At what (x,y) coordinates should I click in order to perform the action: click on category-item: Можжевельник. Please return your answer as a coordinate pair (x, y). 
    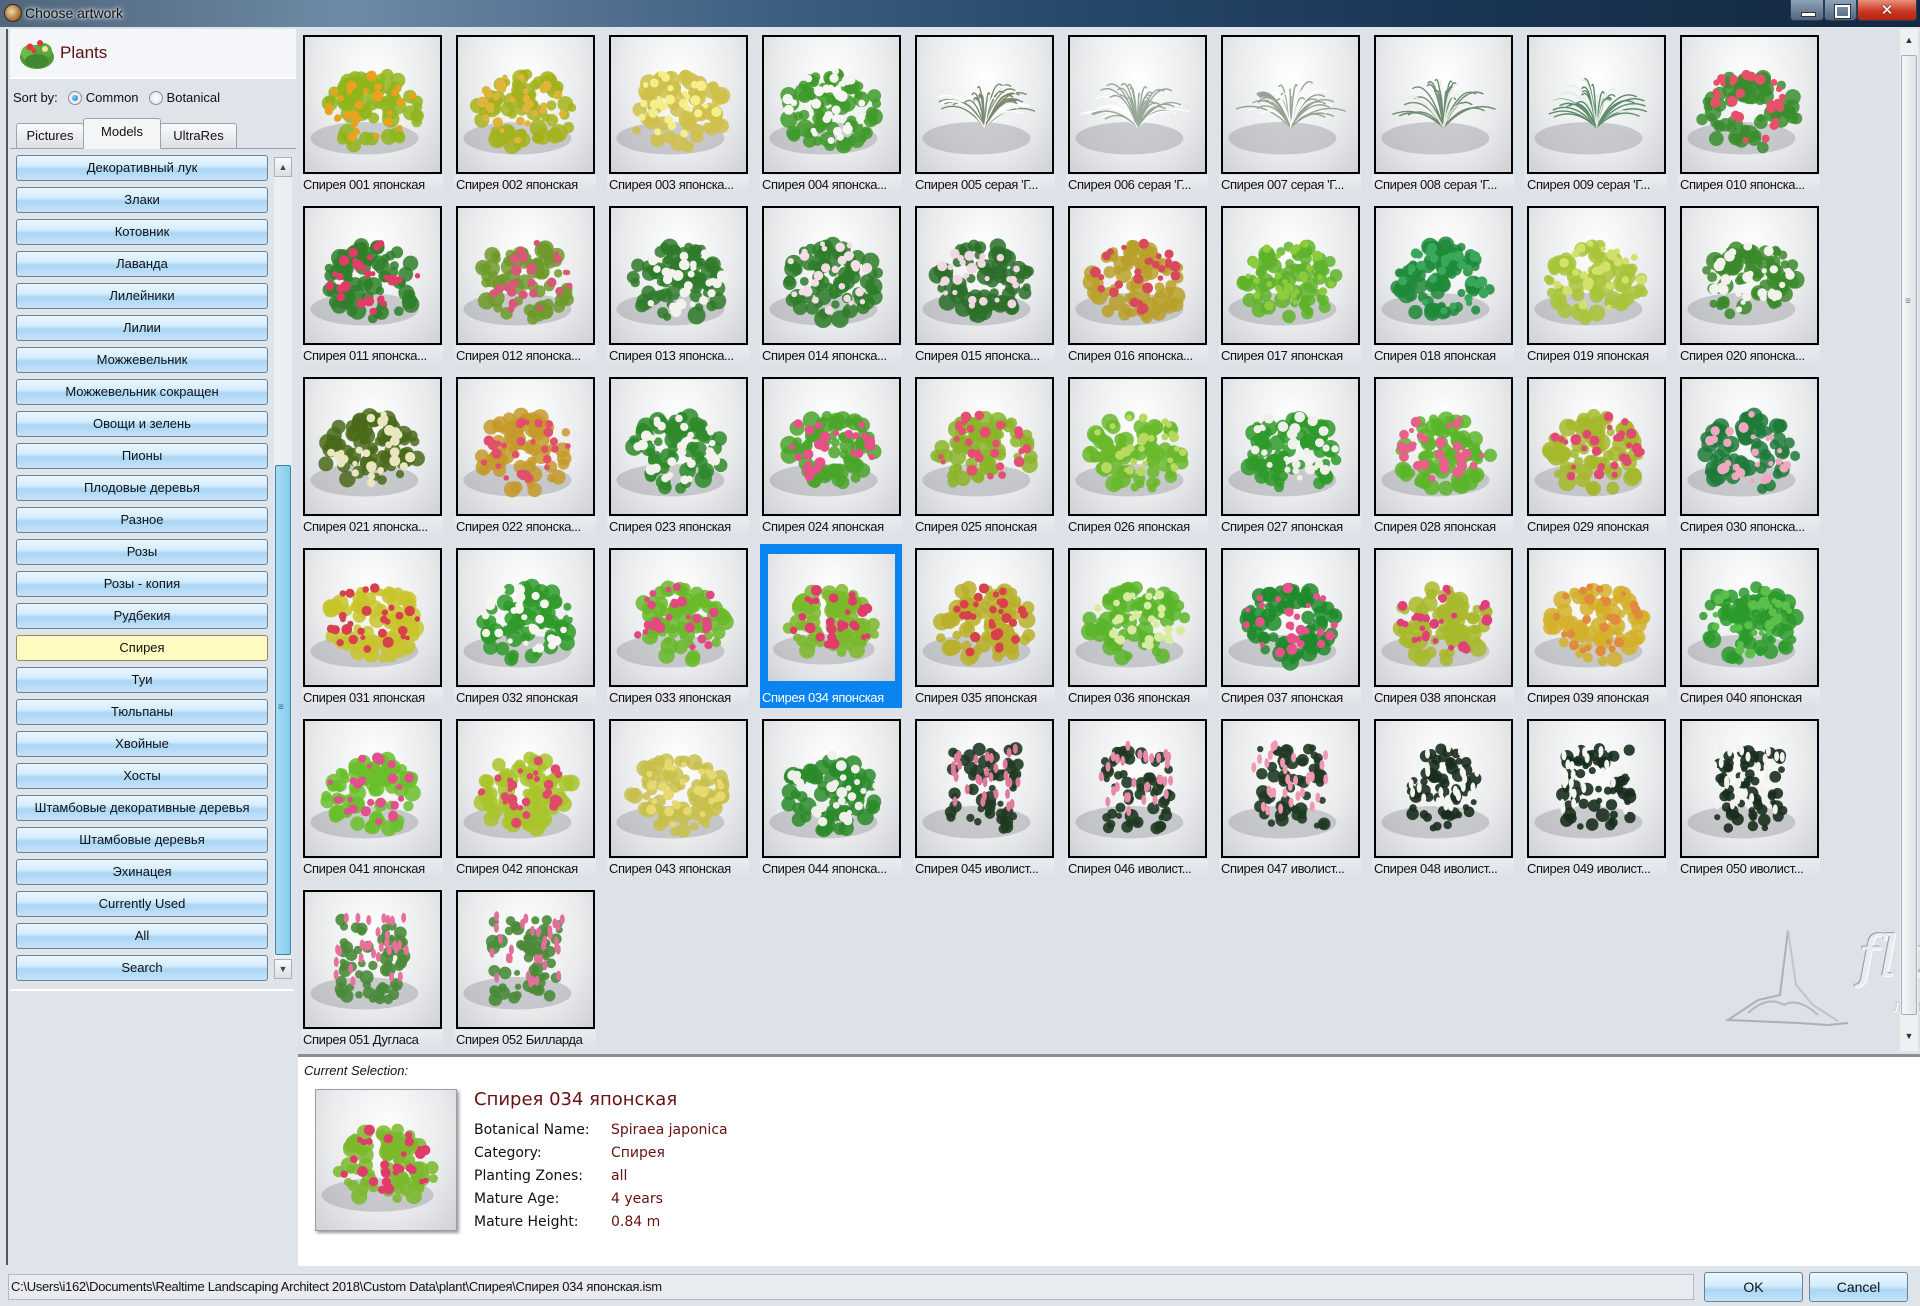
    Looking at the image, I should click on (142, 360).